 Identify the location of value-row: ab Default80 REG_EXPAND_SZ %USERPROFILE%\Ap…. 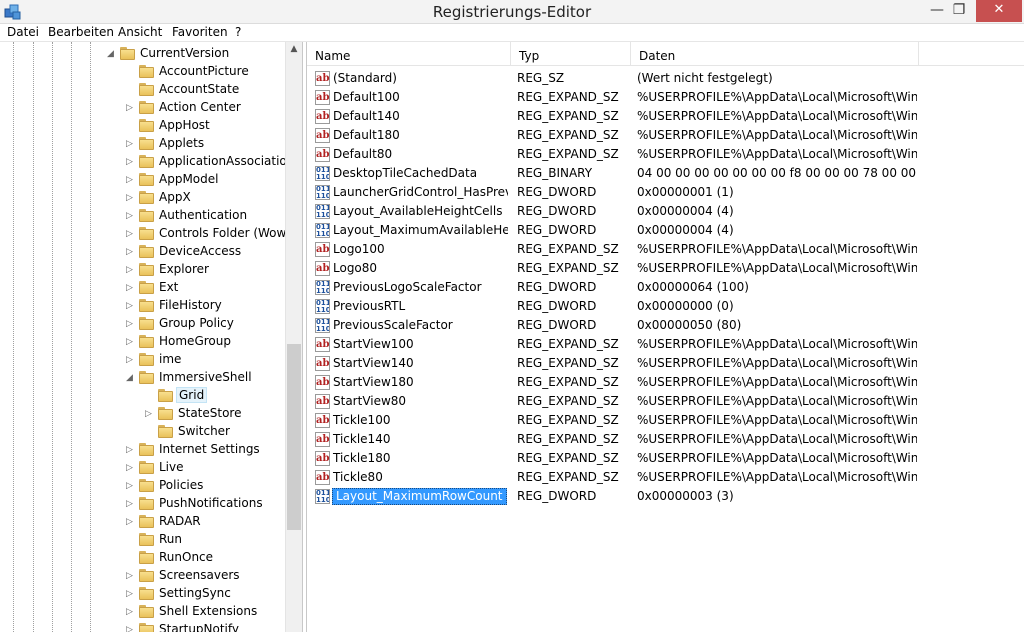
(665, 154).